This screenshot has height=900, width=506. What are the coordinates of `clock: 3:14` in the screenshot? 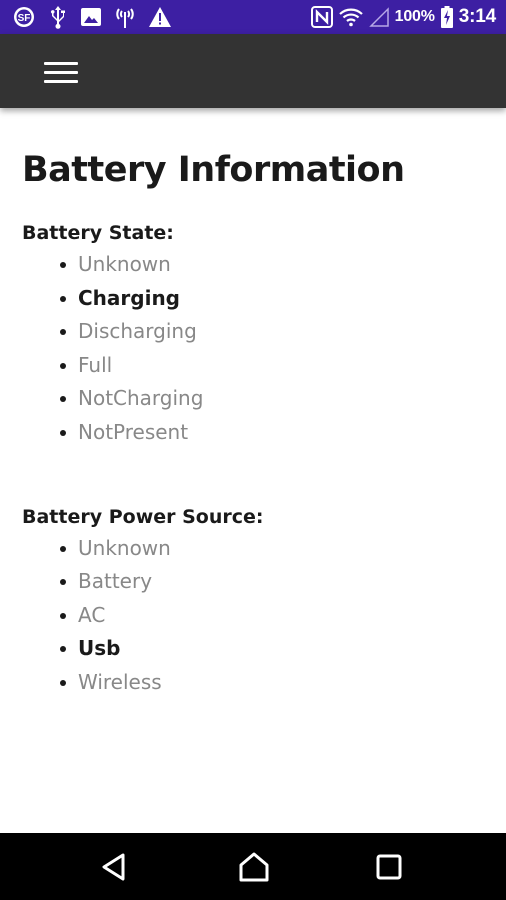 It's located at (477, 16).